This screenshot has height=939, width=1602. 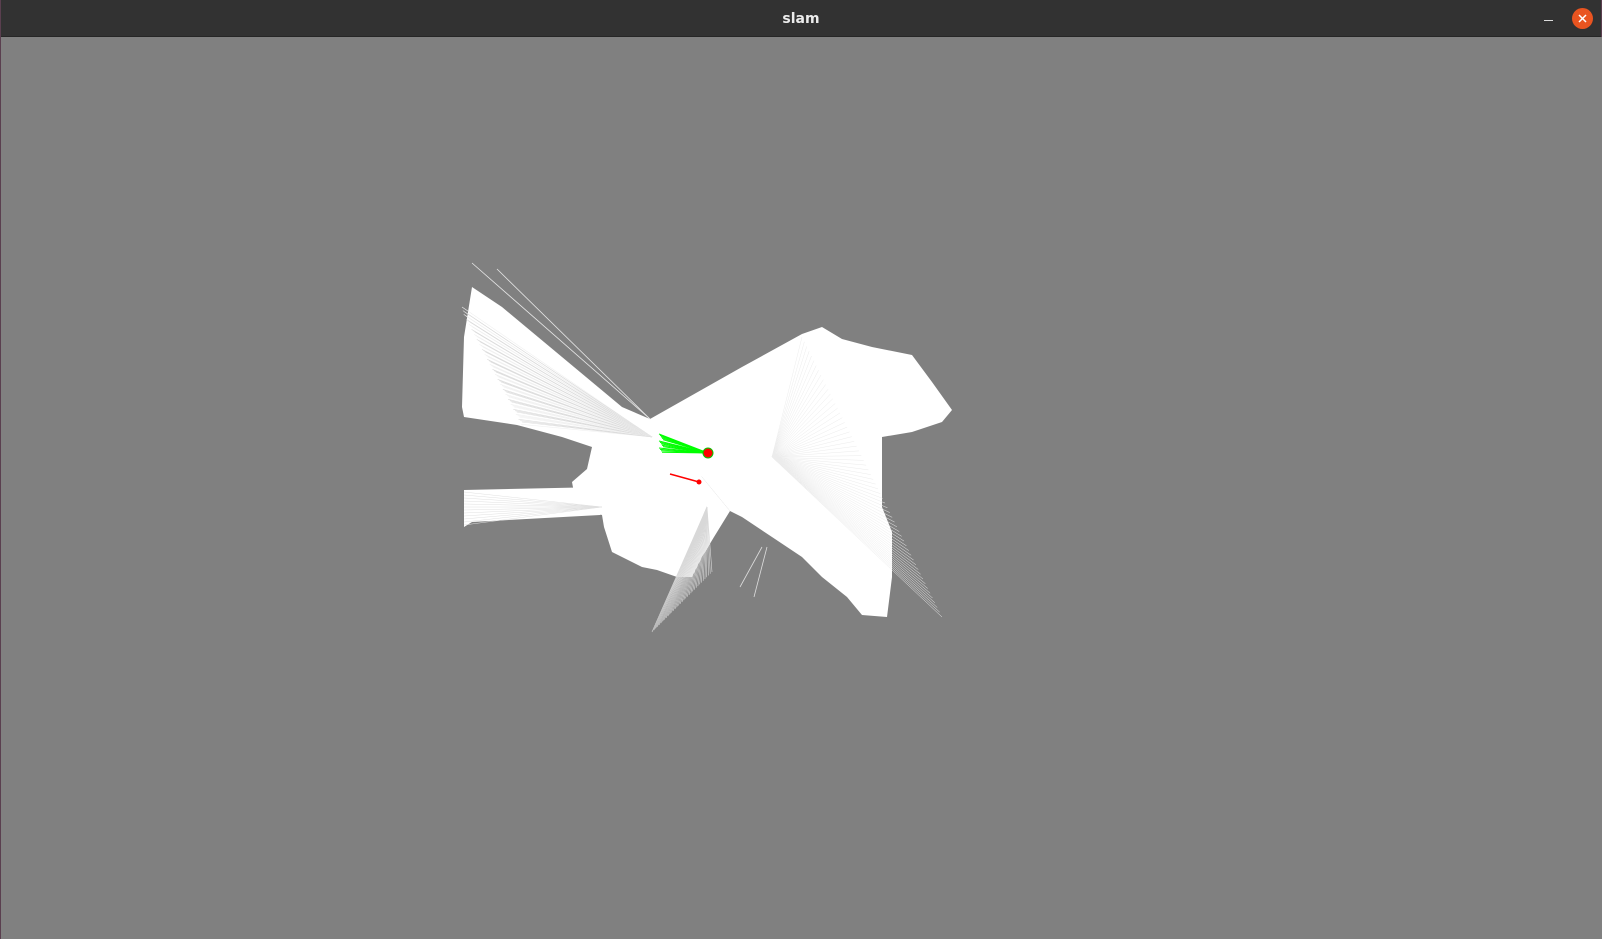 I want to click on minimize-button, so click(x=1549, y=19).